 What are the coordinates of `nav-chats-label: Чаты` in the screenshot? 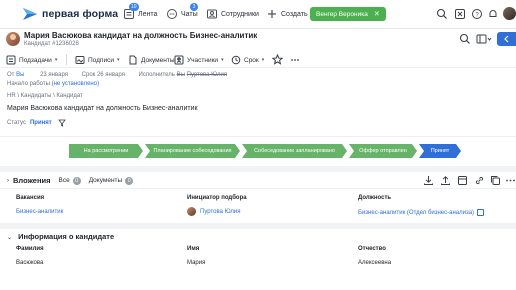 It's located at (189, 14).